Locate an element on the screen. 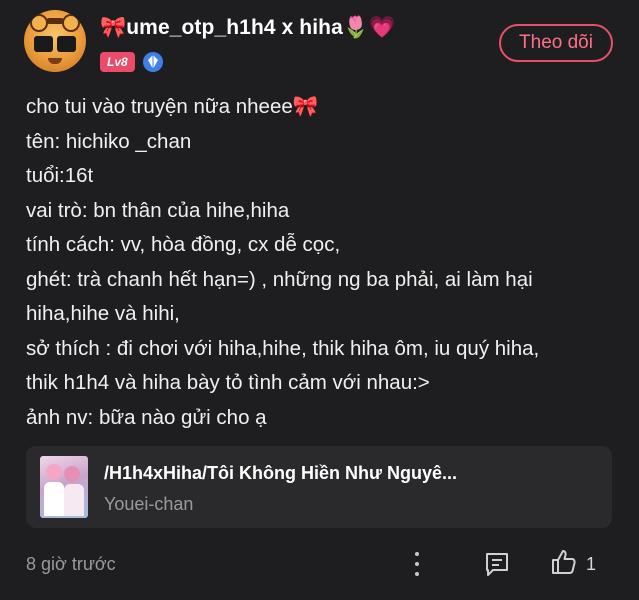 Image resolution: width=639 pixels, height=600 pixels. post-header: 🎀ume_otp_h1h4 x hiha🌷💗 Lv8 Theo dõi is located at coordinates (318, 46).